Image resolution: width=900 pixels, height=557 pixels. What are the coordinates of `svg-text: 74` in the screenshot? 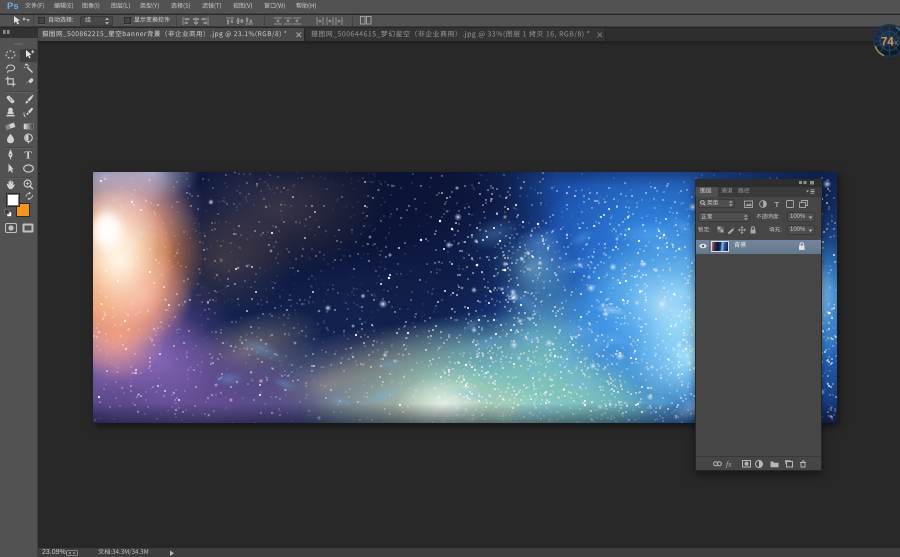 It's located at (887, 43).